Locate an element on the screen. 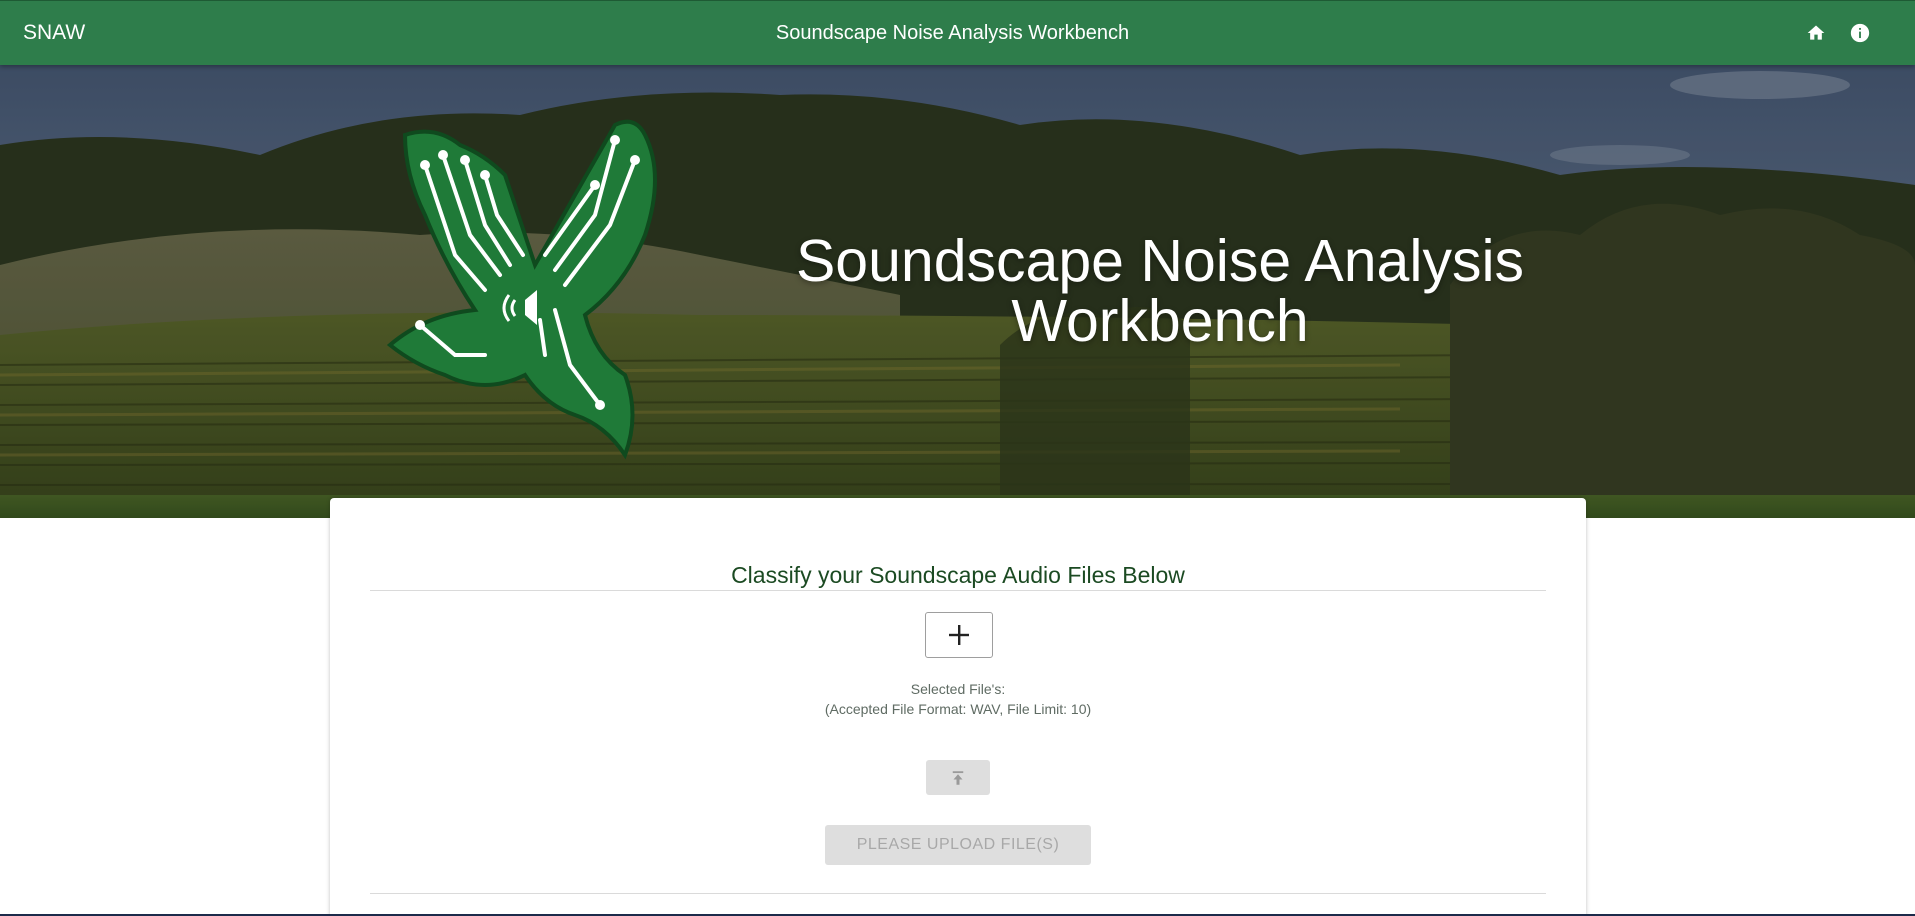 The height and width of the screenshot is (916, 1915). circuit-bird-logo is located at coordinates (521, 289).